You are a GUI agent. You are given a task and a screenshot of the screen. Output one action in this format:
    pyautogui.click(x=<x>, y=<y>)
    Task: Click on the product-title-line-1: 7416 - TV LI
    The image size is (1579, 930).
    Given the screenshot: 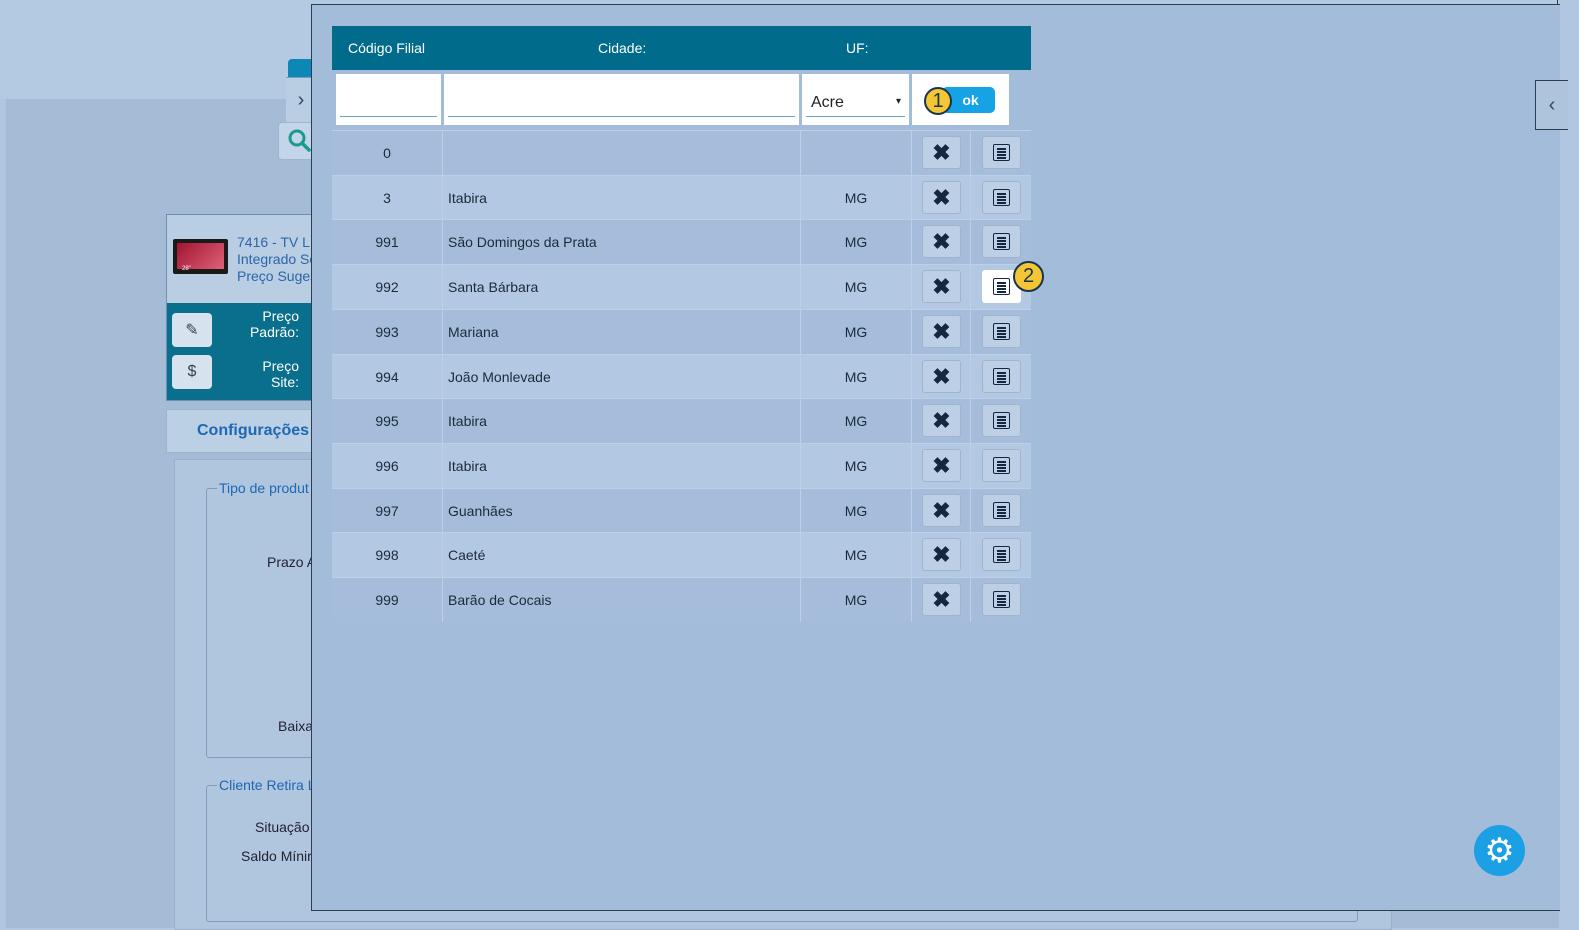 What is the action you would take?
    pyautogui.click(x=275, y=242)
    